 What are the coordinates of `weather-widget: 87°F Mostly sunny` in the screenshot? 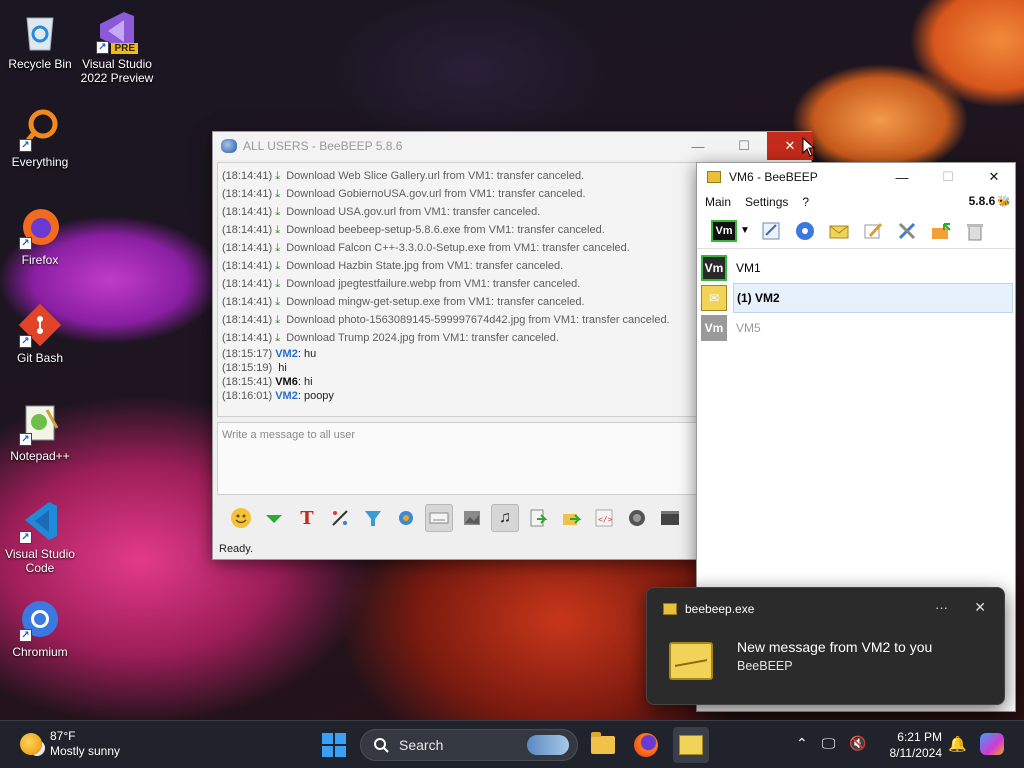 It's located at (70, 744).